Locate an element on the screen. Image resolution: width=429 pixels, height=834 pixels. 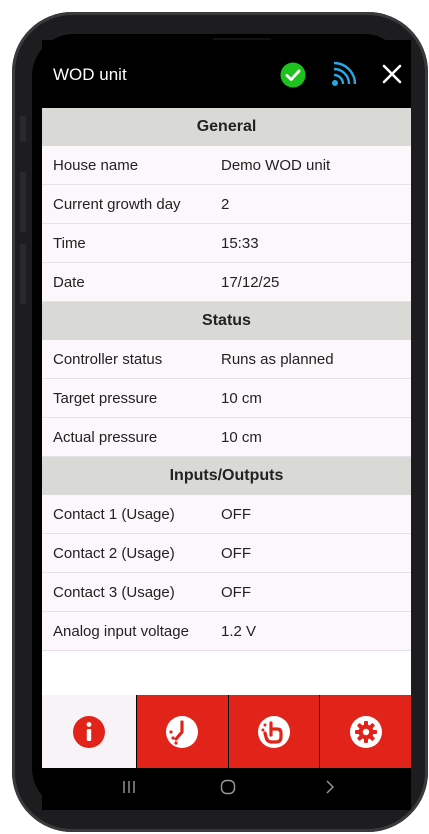
table-row: Current growth day 2 is located at coordinates (226, 204).